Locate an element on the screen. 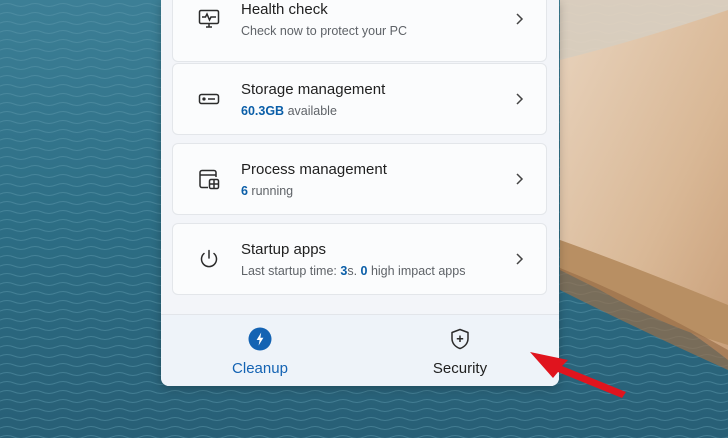  bottom-navigation: Cleanup Security is located at coordinates (360, 350).